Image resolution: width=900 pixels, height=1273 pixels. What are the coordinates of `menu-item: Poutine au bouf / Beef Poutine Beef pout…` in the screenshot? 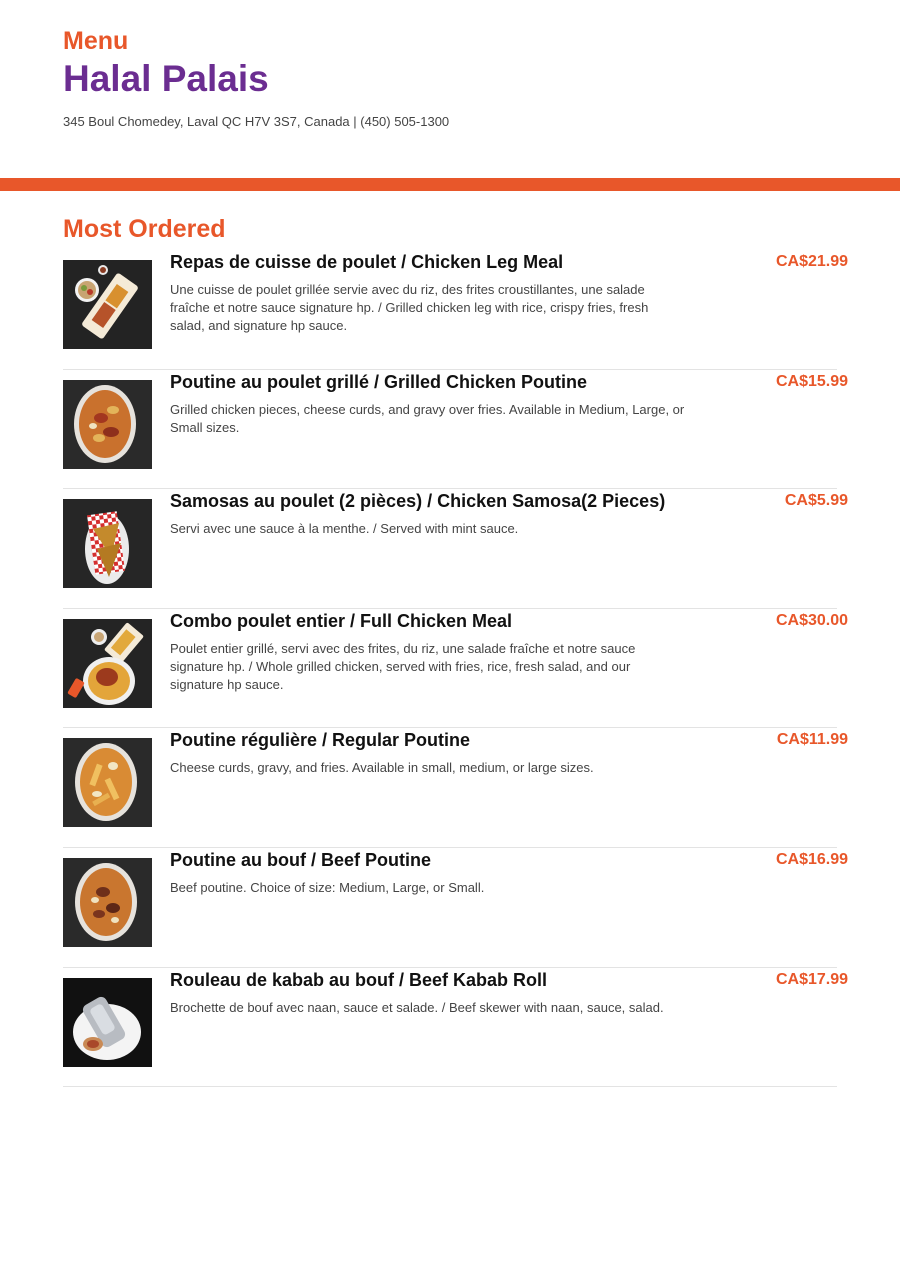 It's located at (456, 908).